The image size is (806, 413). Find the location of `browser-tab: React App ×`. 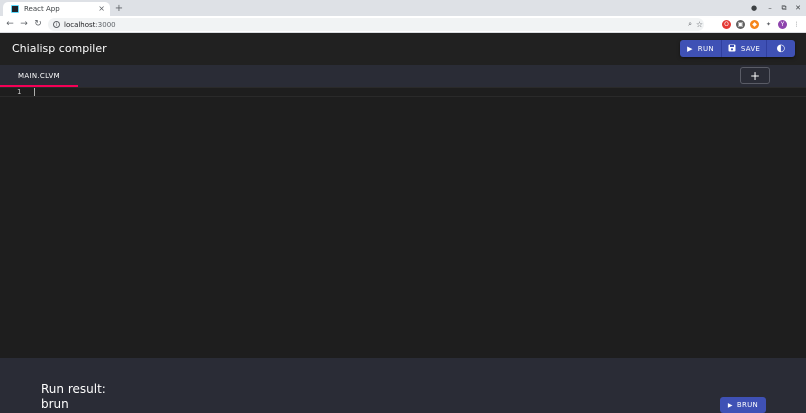

browser-tab: React App × is located at coordinates (56, 9).